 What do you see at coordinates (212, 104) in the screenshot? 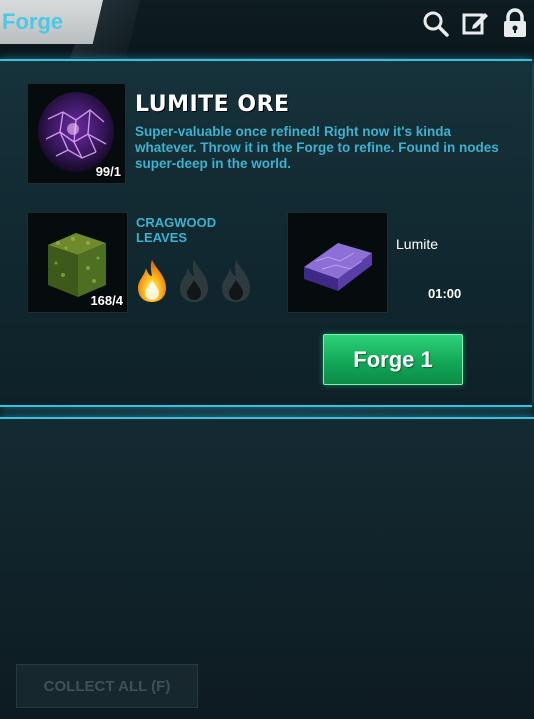
I see `item-name: LUMITE ORE` at bounding box center [212, 104].